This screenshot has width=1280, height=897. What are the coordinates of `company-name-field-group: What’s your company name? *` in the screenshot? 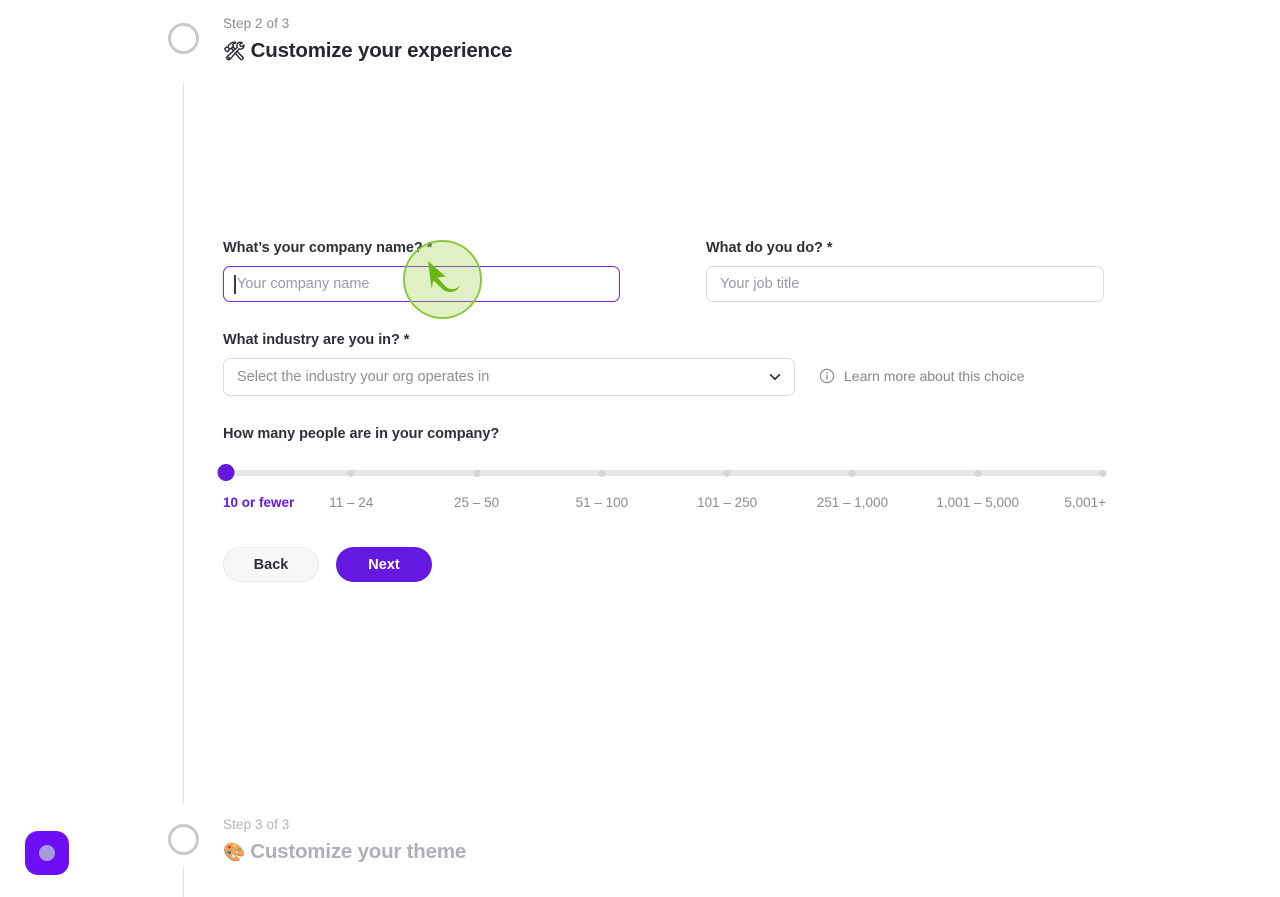 It's located at (421, 270).